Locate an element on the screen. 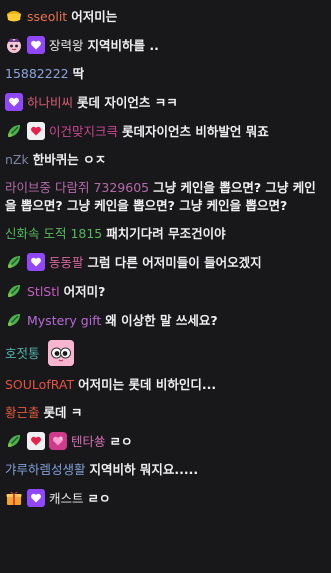  chat-username: 호젓통 is located at coordinates (22, 353).